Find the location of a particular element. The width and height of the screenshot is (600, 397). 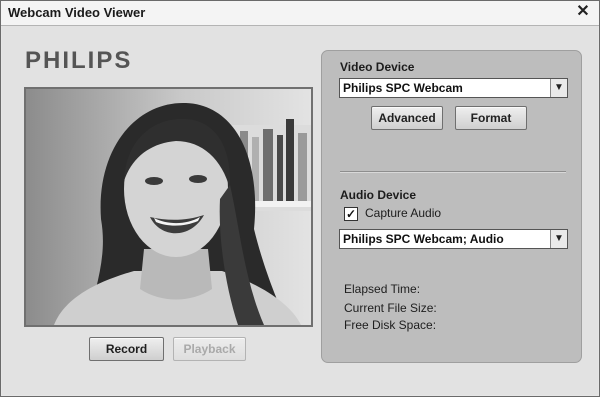

free-disk-space-label: Free Disk Space: is located at coordinates (390, 325).